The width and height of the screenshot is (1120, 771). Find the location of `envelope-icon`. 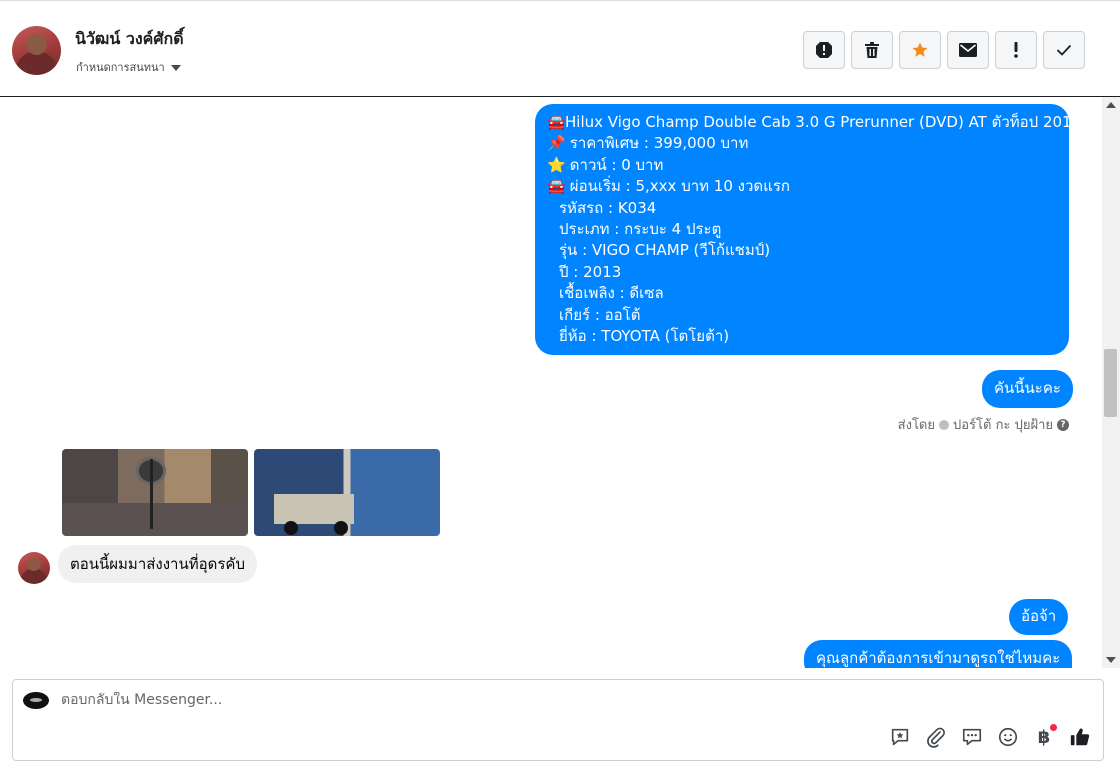

envelope-icon is located at coordinates (968, 50).